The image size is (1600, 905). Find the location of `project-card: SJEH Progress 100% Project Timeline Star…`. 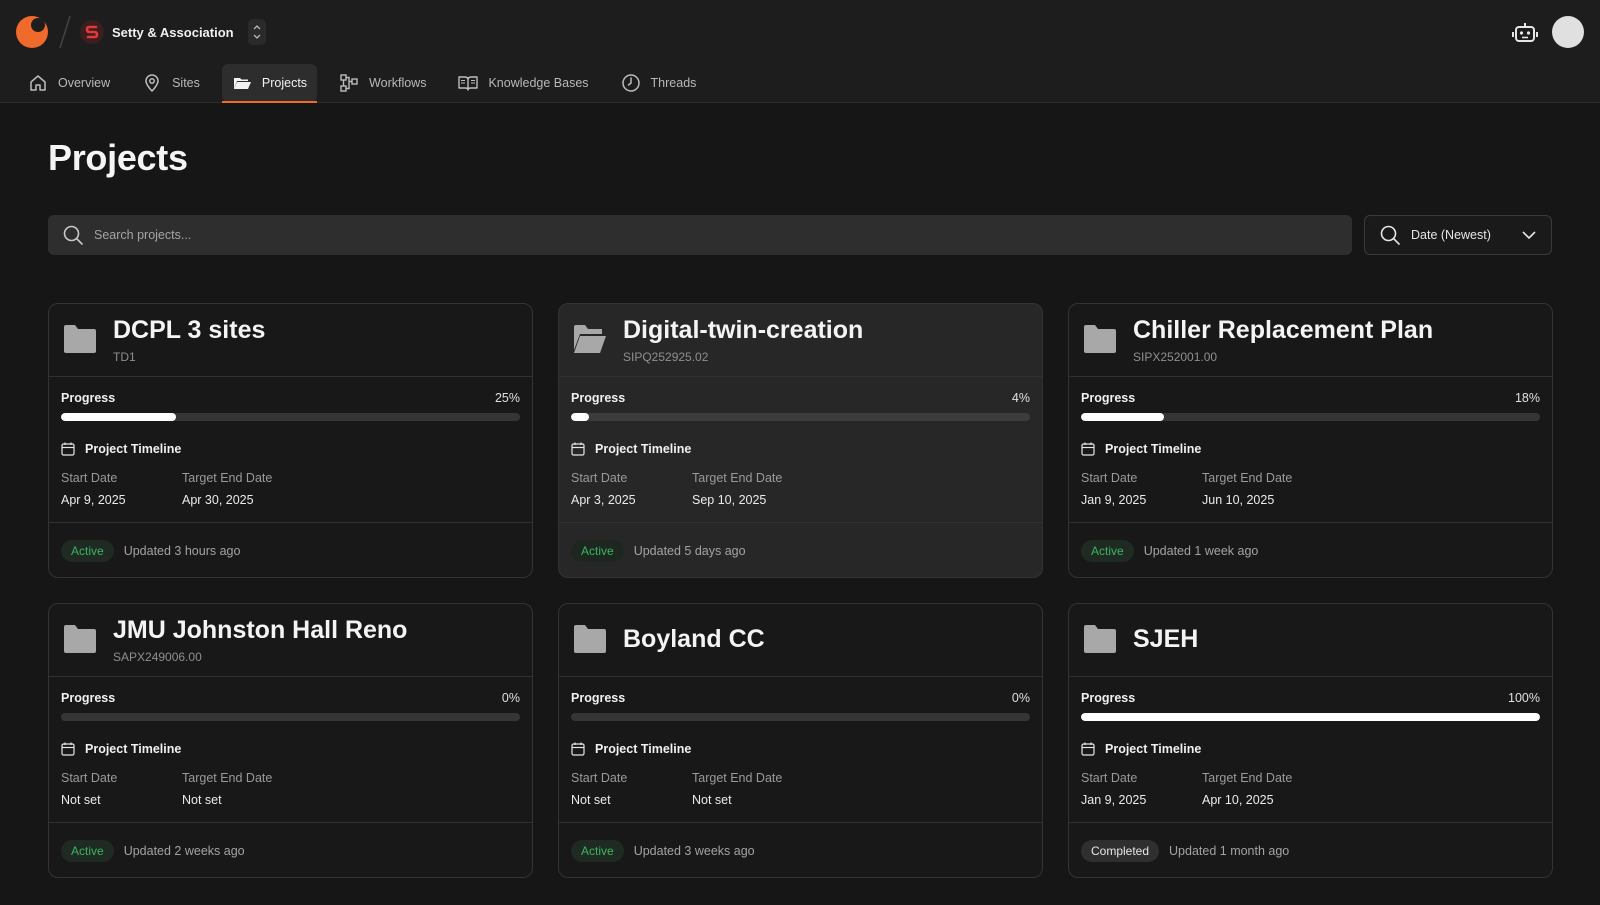

project-card: SJEH Progress 100% Project Timeline Star… is located at coordinates (1310, 740).